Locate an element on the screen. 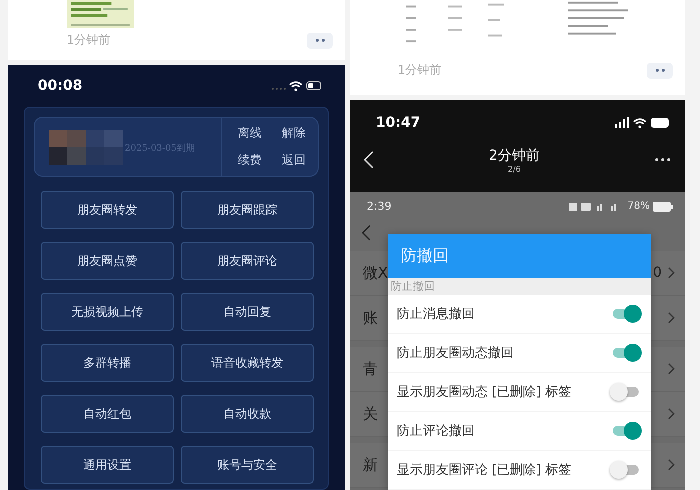 This screenshot has height=490, width=700. more-icon is located at coordinates (662, 160).